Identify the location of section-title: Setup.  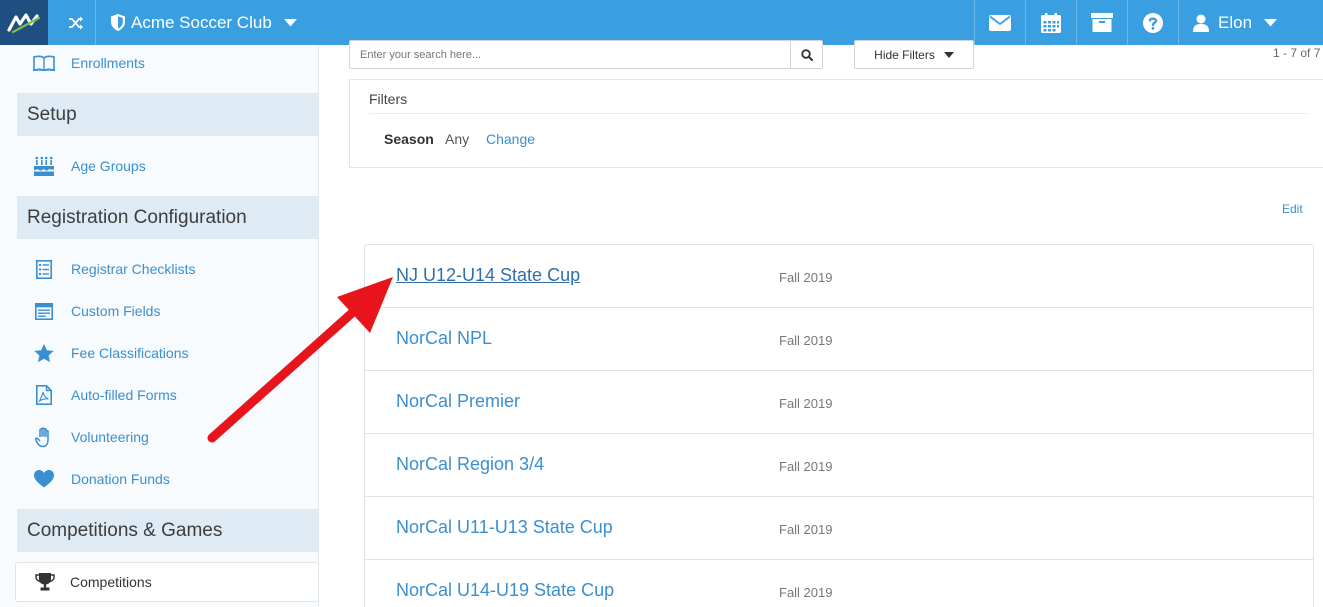
(52, 114).